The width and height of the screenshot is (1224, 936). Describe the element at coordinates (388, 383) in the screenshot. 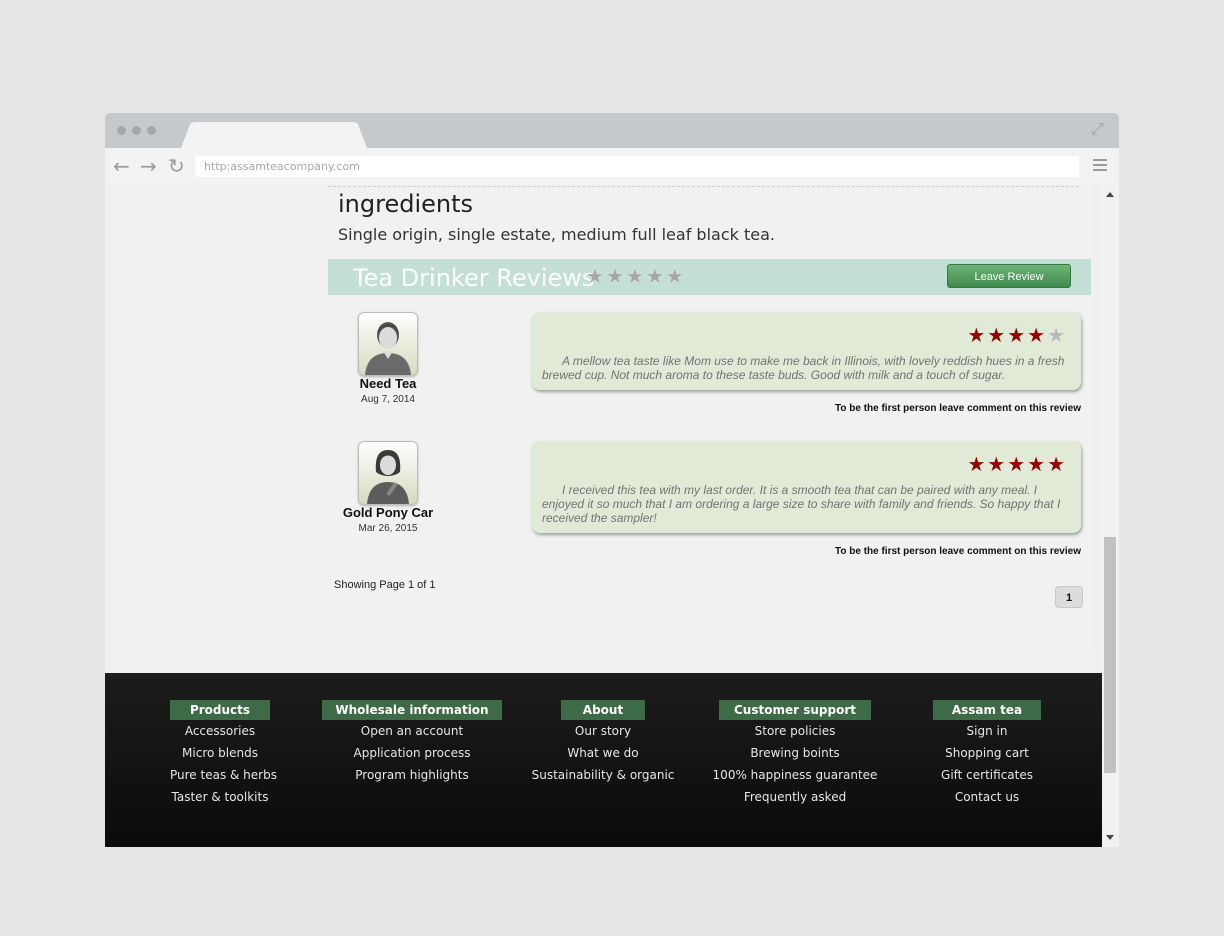

I see `reviewer-name: Need Tea` at that location.